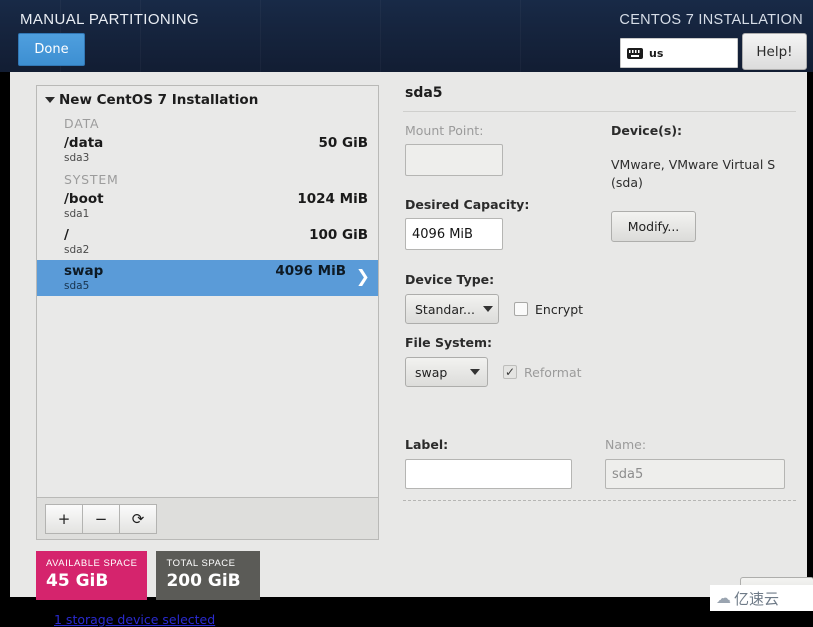 This screenshot has height=627, width=813. Describe the element at coordinates (332, 199) in the screenshot. I see `partition-size: 1024 MiB` at that location.